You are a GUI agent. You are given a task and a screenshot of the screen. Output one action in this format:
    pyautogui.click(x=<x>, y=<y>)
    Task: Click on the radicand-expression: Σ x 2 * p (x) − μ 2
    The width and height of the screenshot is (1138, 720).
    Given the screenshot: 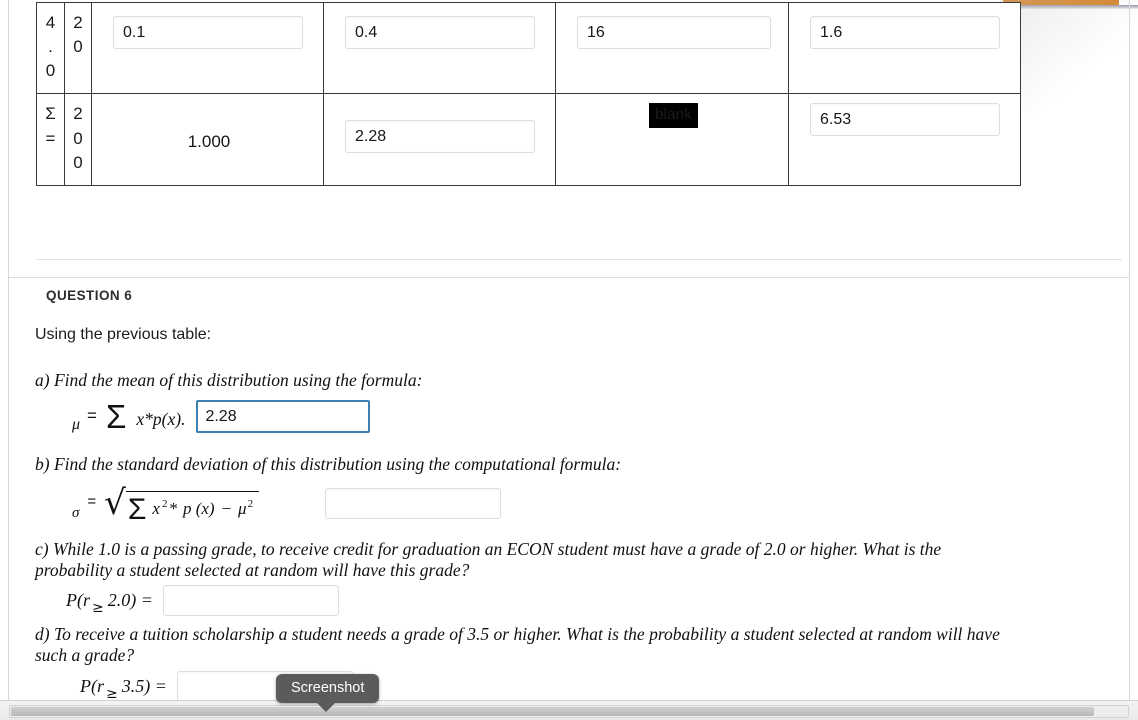 What is the action you would take?
    pyautogui.click(x=192, y=508)
    